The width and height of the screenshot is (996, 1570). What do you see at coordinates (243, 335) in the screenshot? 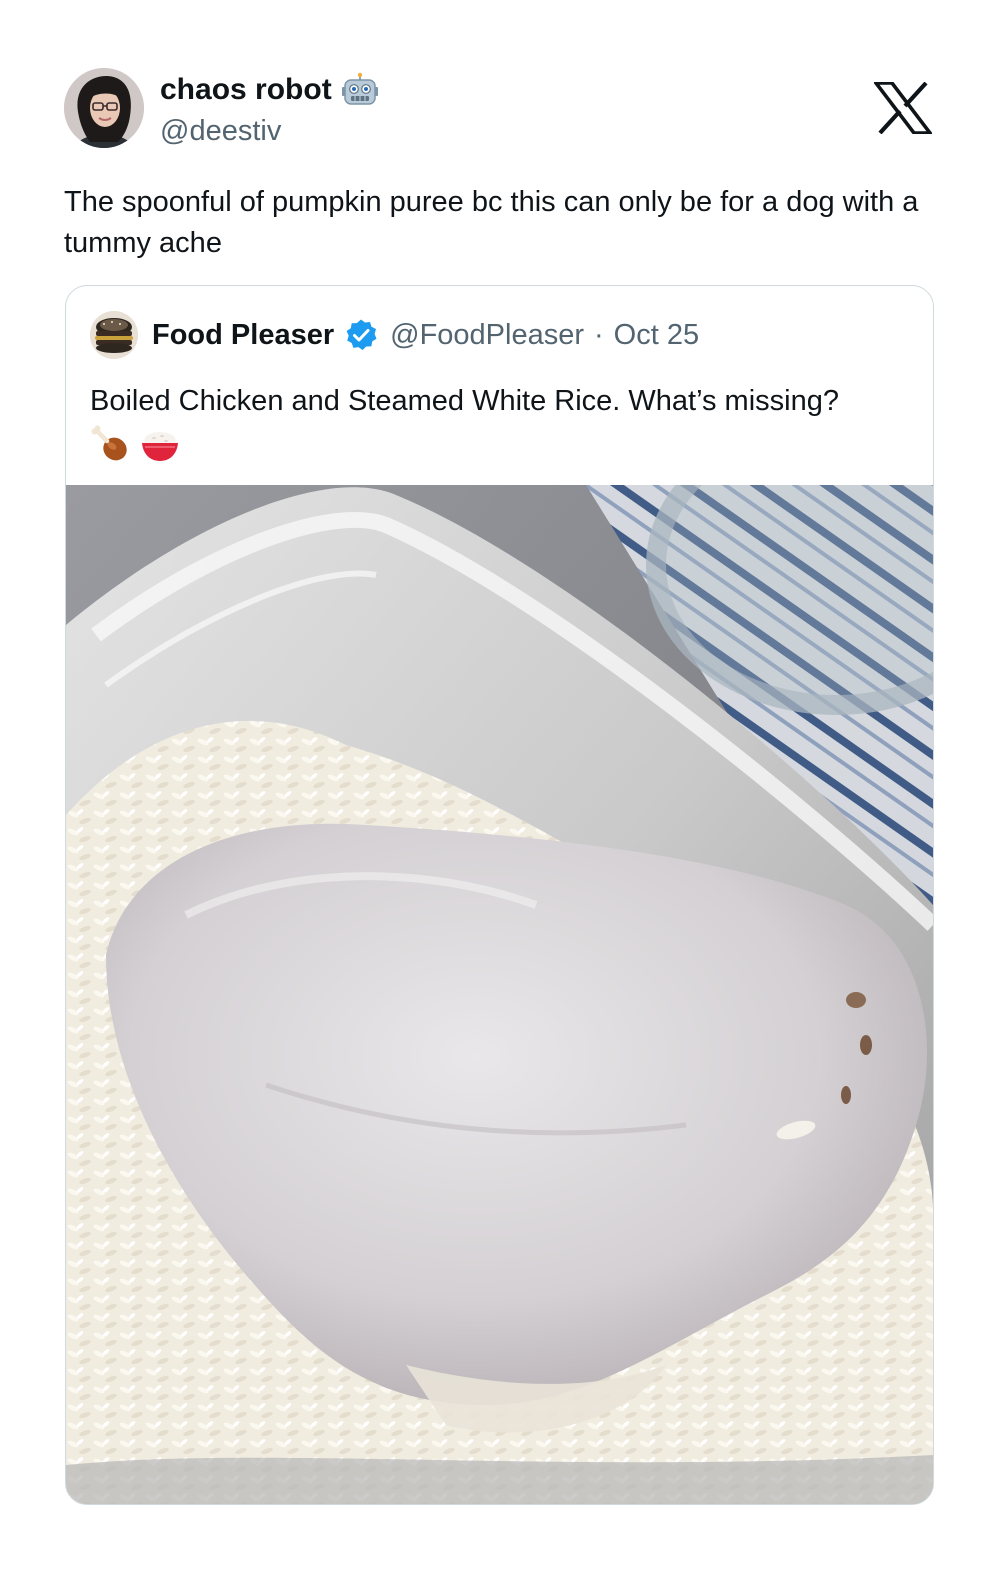
I see `quoted-display-name: Food Pleaser` at bounding box center [243, 335].